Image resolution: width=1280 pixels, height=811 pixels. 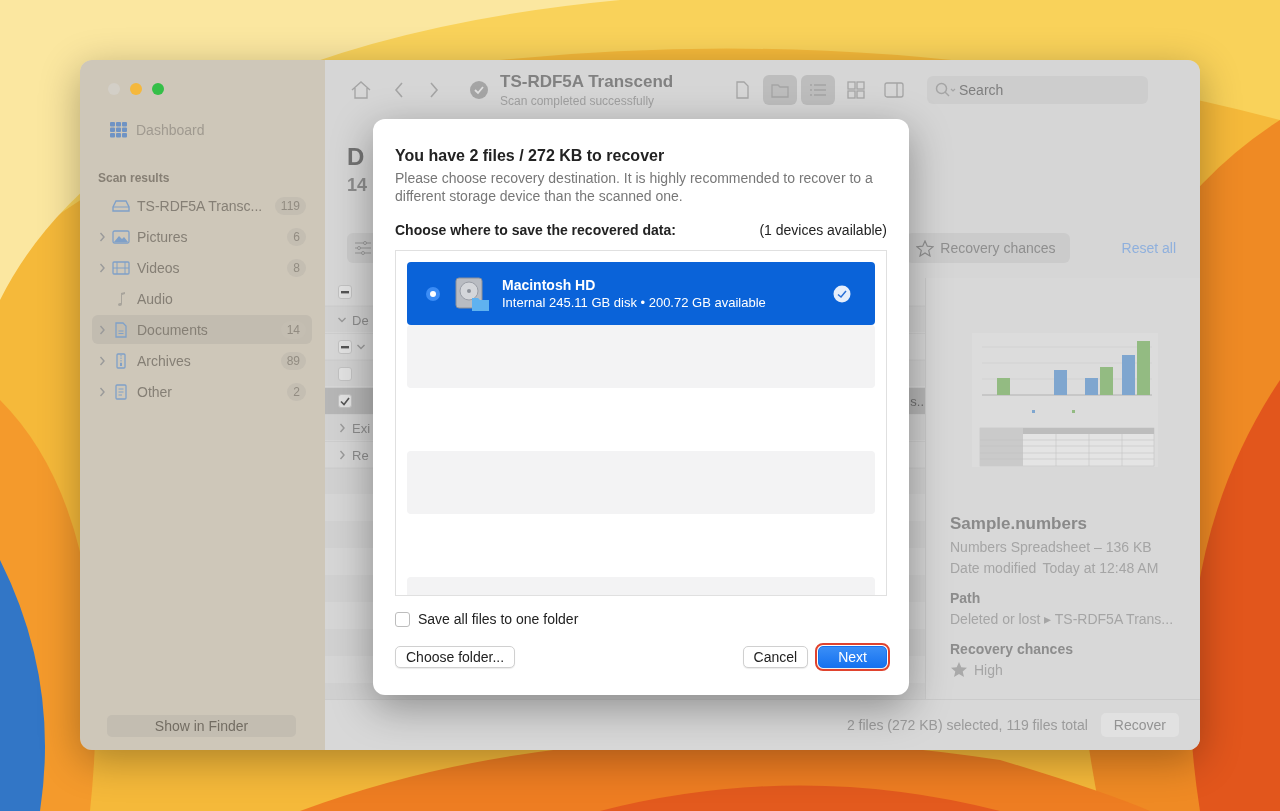 I want to click on minimize-button, so click(x=136, y=89).